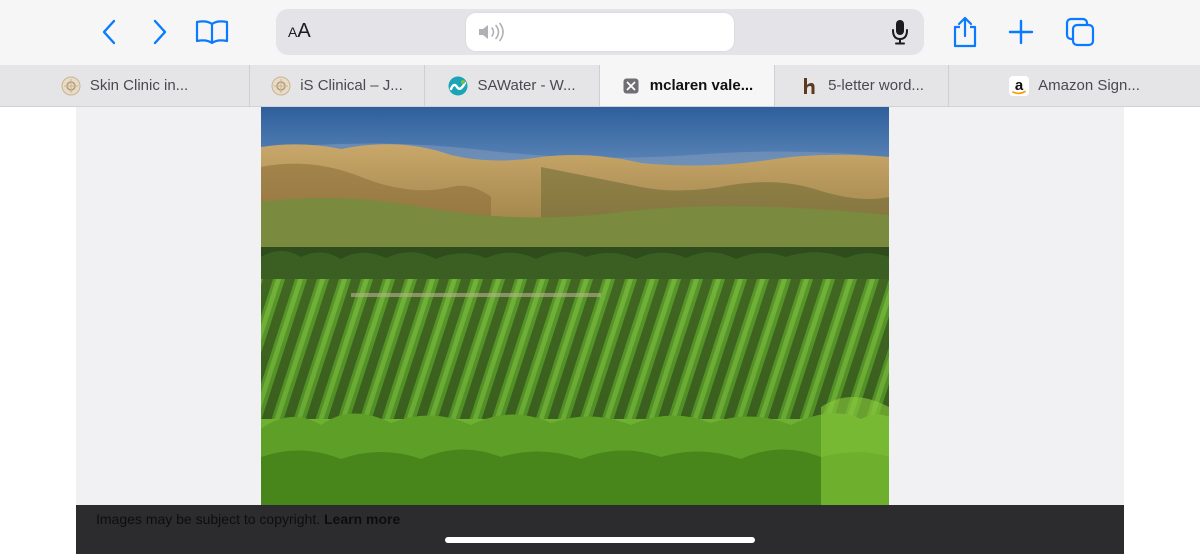  Describe the element at coordinates (362, 519) in the screenshot. I see `learn-more-link: Learn more` at that location.